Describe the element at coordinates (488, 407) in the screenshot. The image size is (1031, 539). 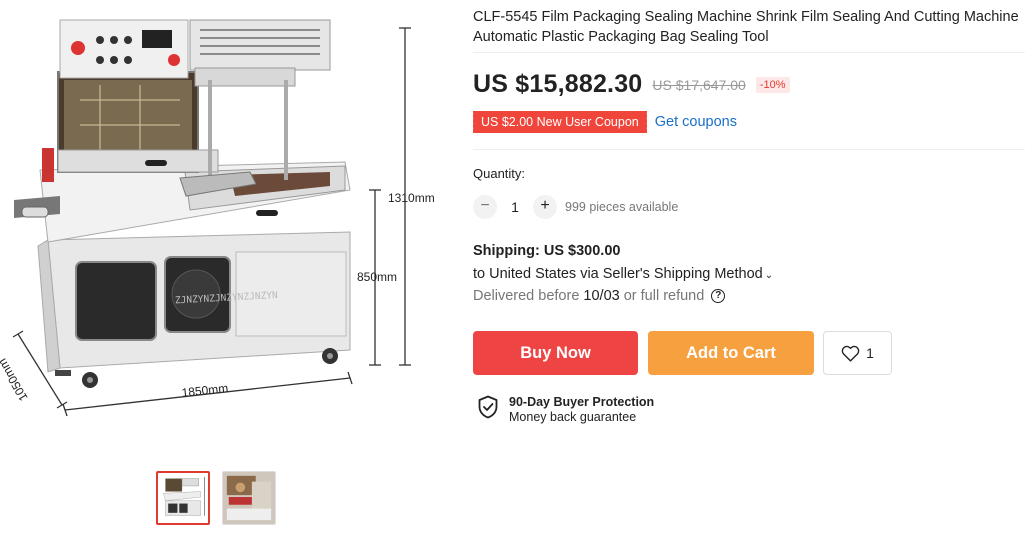
I see `shield-check-icon` at that location.